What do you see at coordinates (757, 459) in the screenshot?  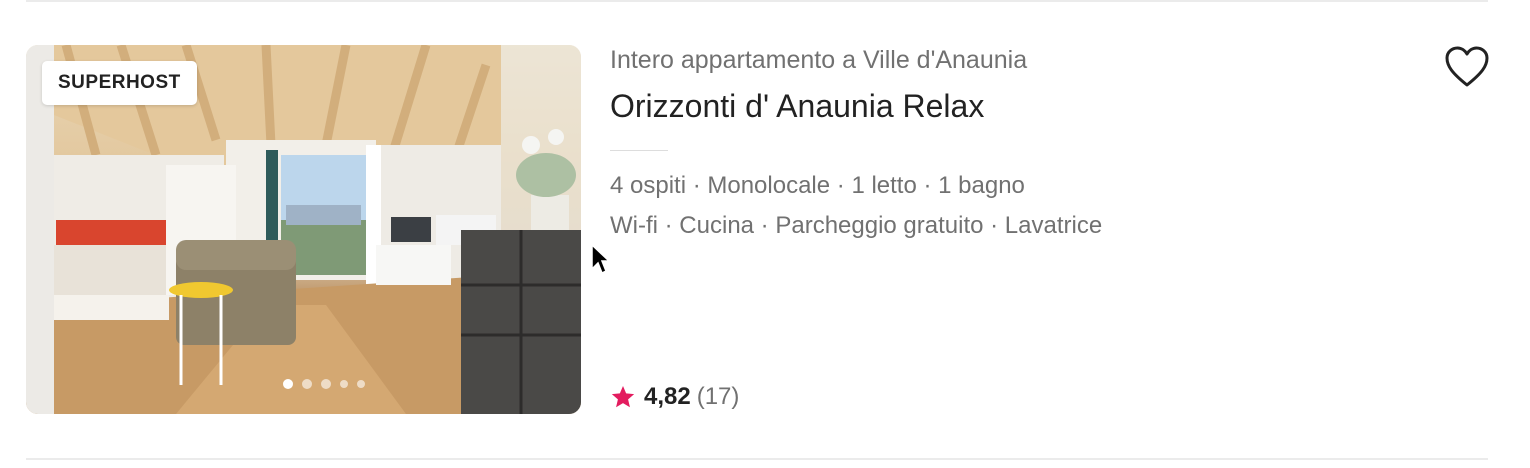 I see `bottom-divider` at bounding box center [757, 459].